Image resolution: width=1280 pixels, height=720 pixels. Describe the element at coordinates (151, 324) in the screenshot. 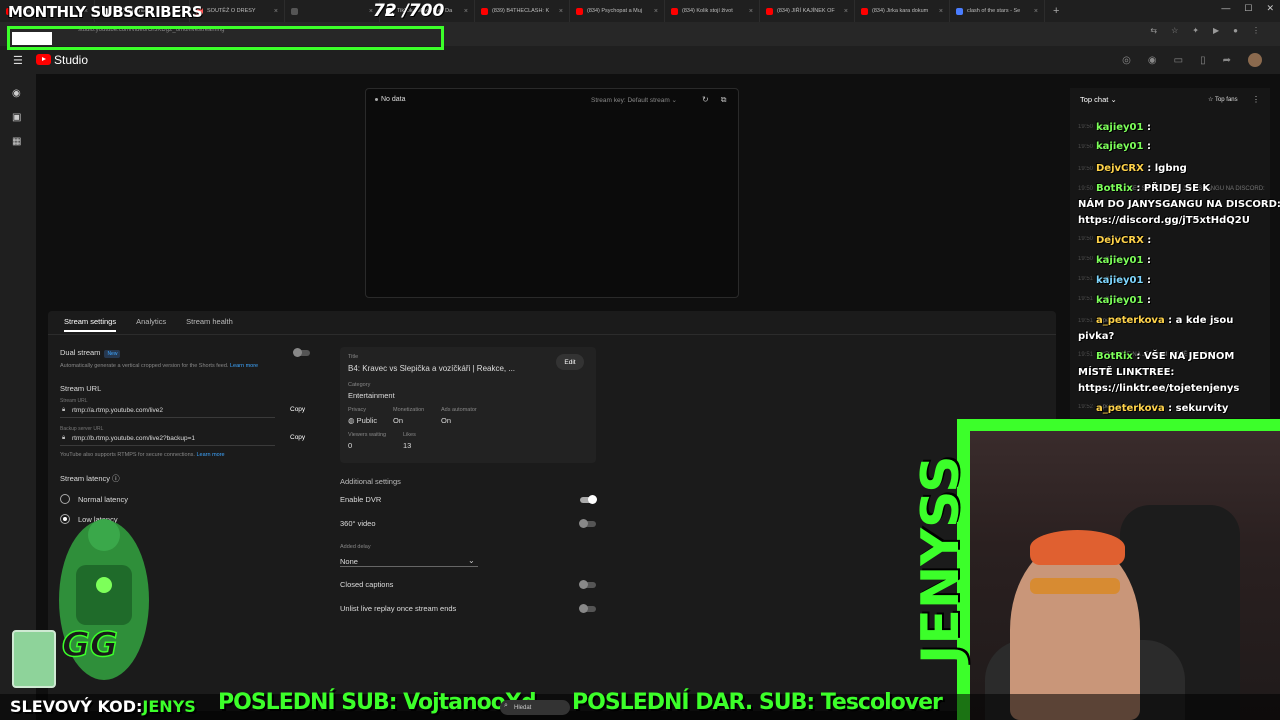

I see `tab-analytics: Analytics` at that location.